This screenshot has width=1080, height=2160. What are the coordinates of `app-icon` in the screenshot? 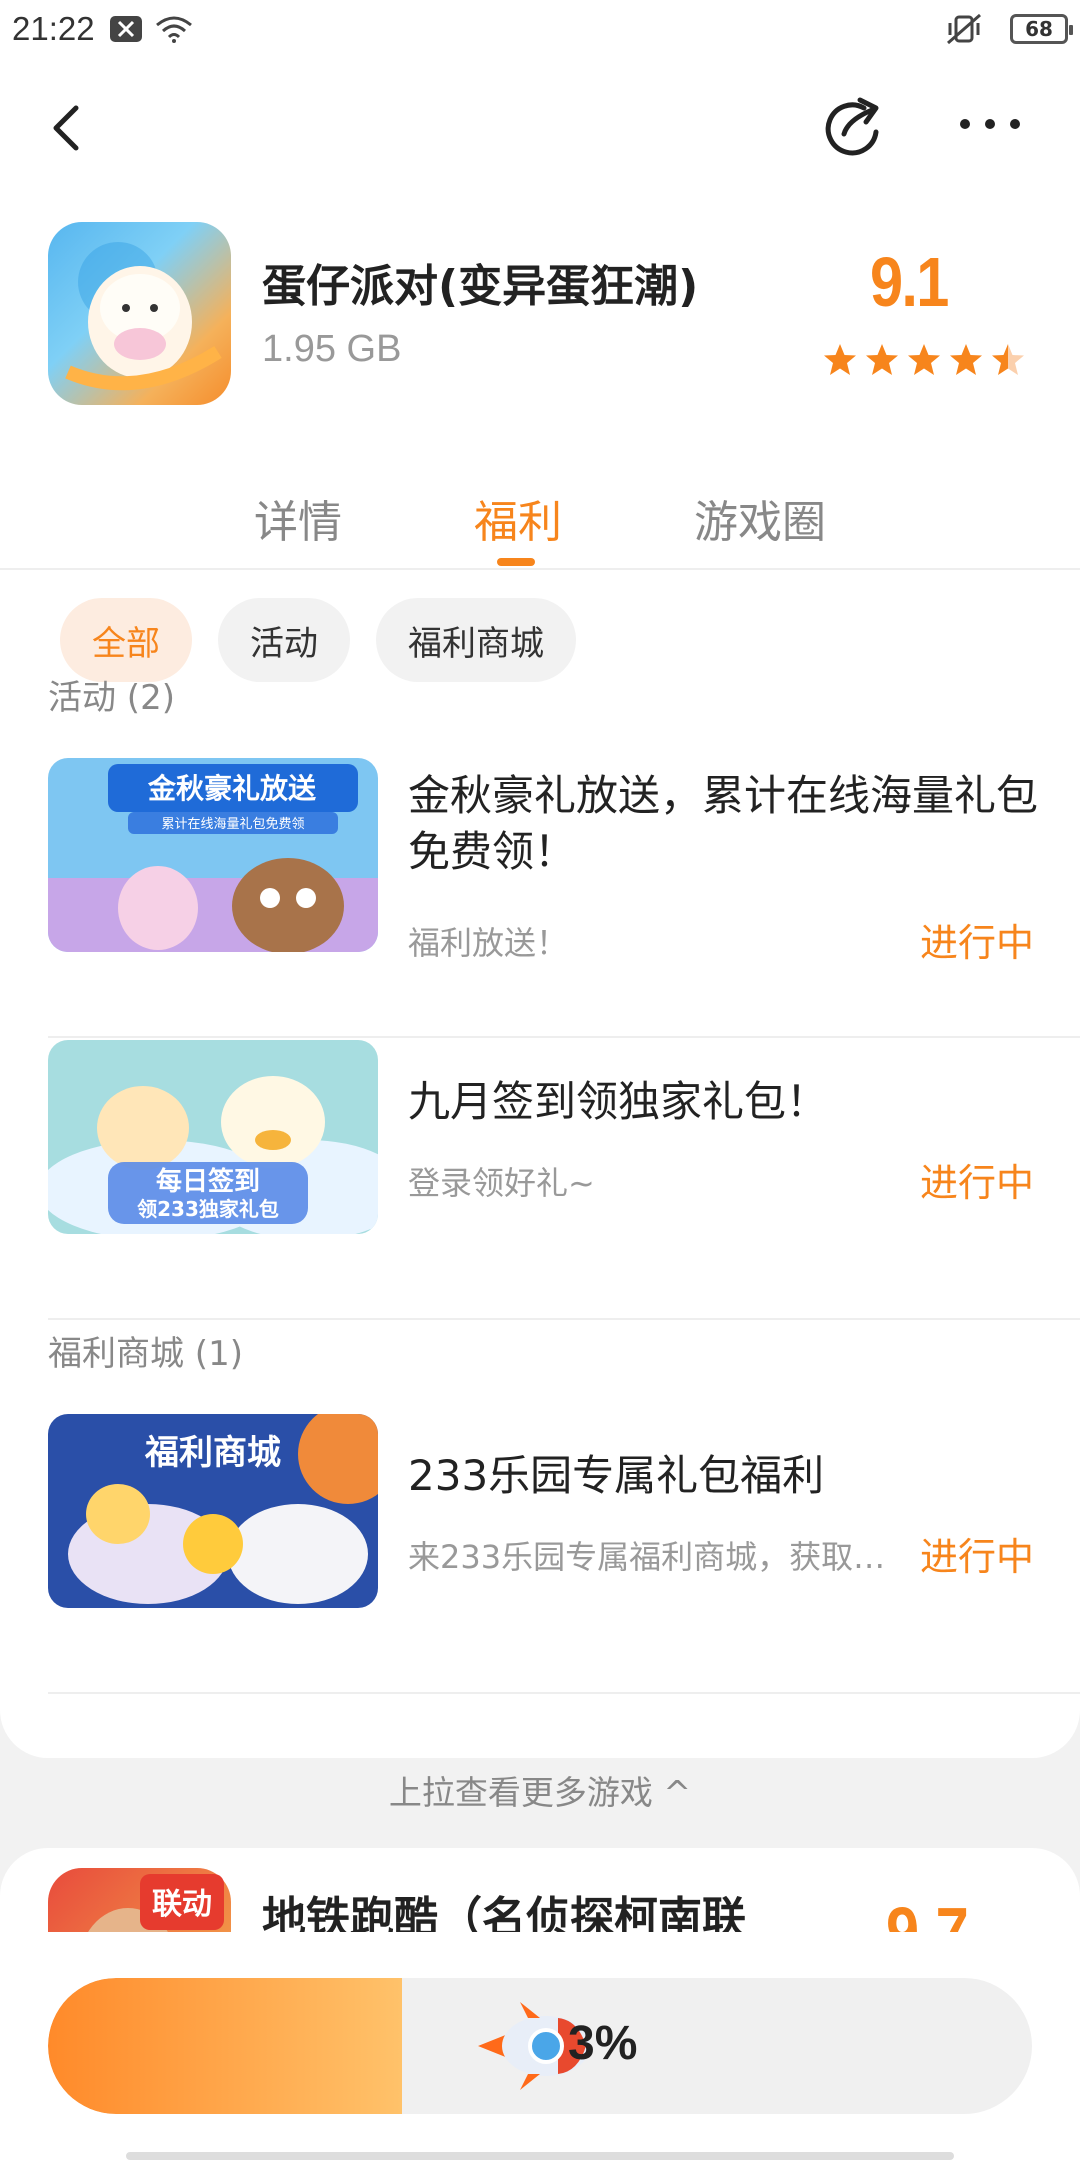 It's located at (139, 313).